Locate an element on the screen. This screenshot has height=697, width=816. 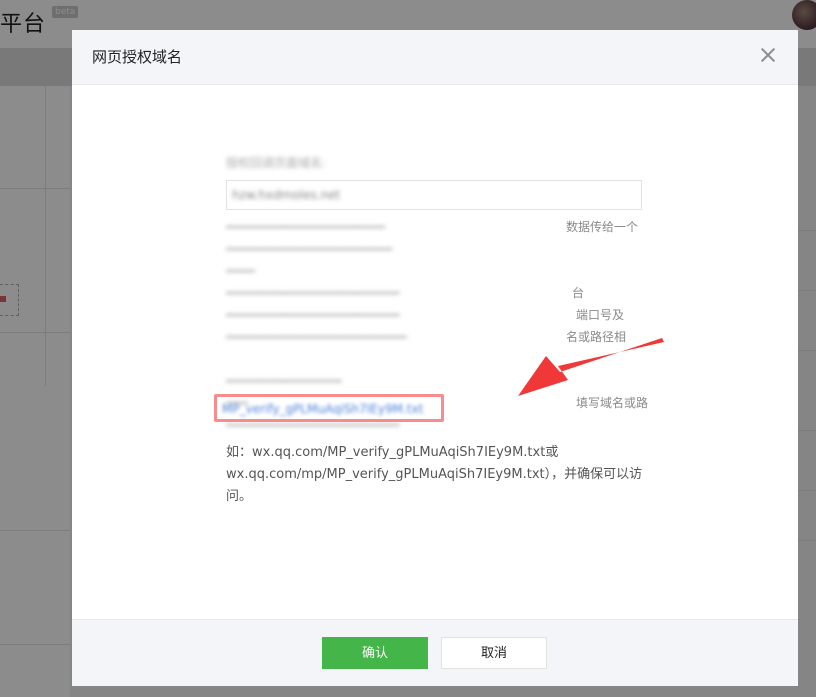
link-highlight-box is located at coordinates (329, 408).